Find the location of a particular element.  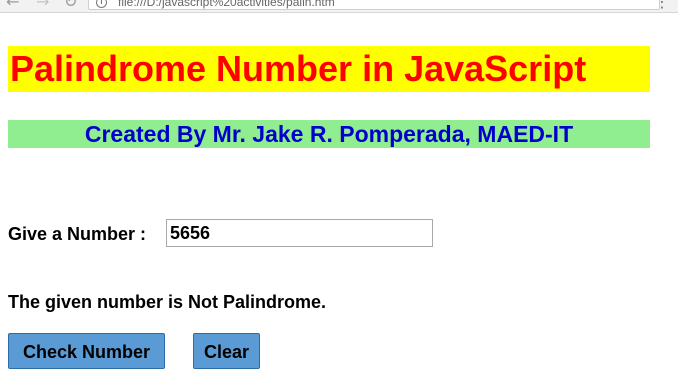

number-label: Give a Number : is located at coordinates (77, 234).